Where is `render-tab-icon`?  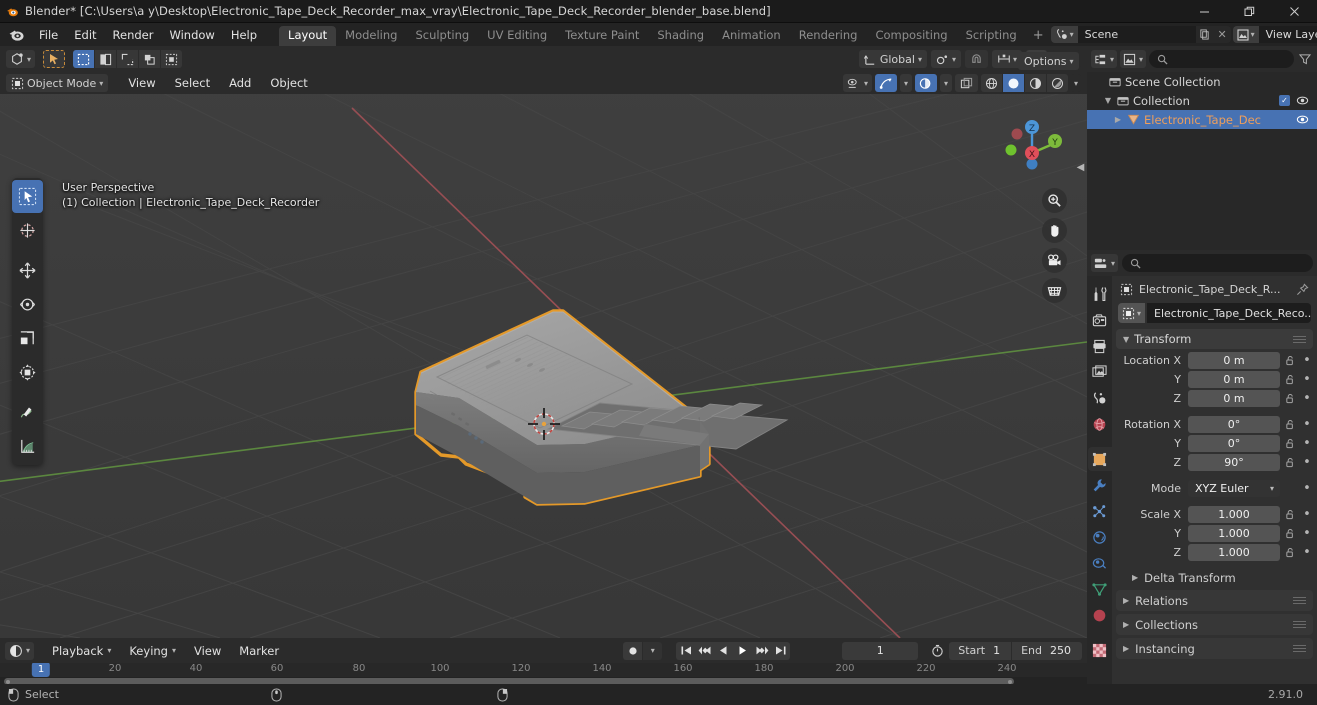 render-tab-icon is located at coordinates (1100, 320).